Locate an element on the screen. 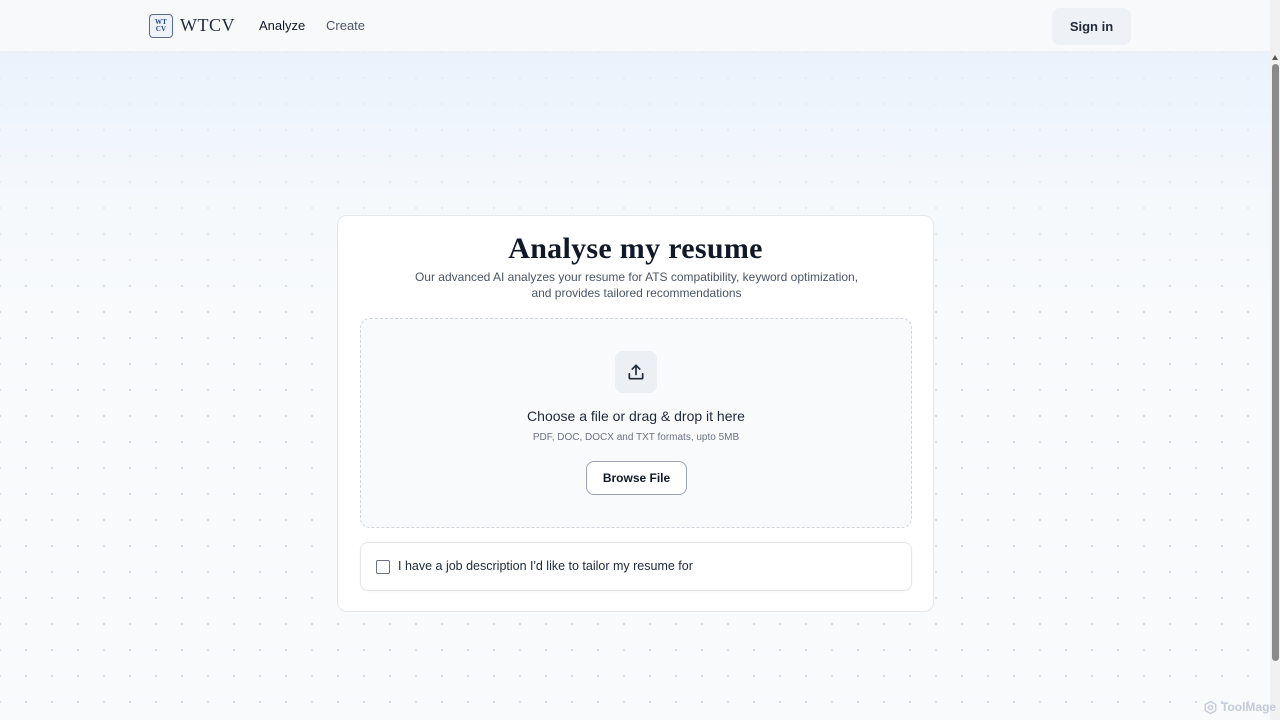  dropzone-format-hint: PDF, DOC, DOCX and TXT formats, upto 5MB is located at coordinates (636, 437).